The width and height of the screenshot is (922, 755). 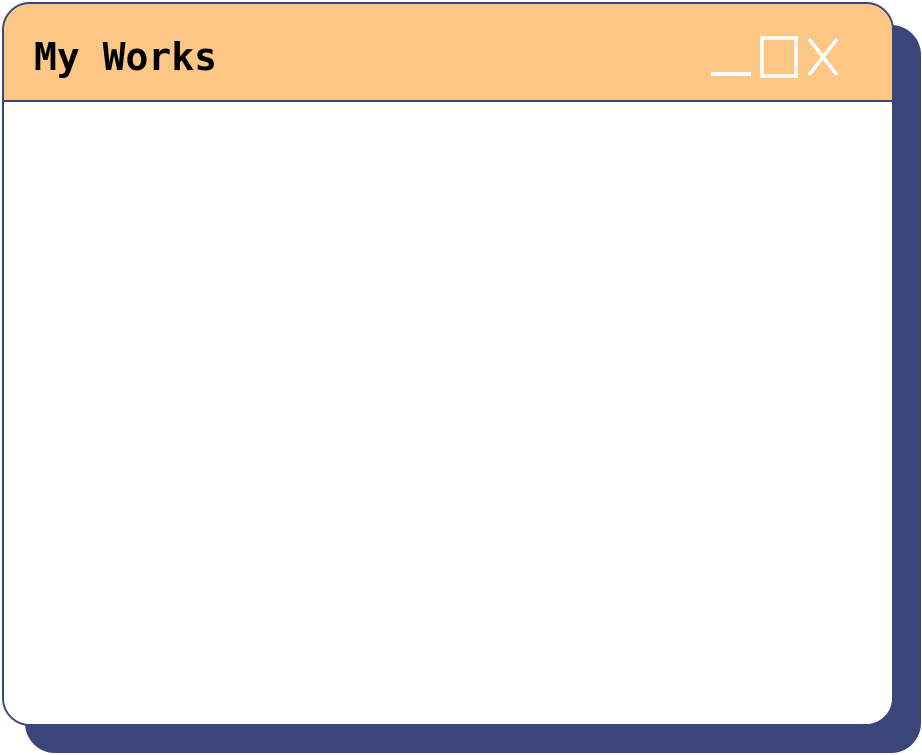 What do you see at coordinates (823, 57) in the screenshot?
I see `close-icon` at bounding box center [823, 57].